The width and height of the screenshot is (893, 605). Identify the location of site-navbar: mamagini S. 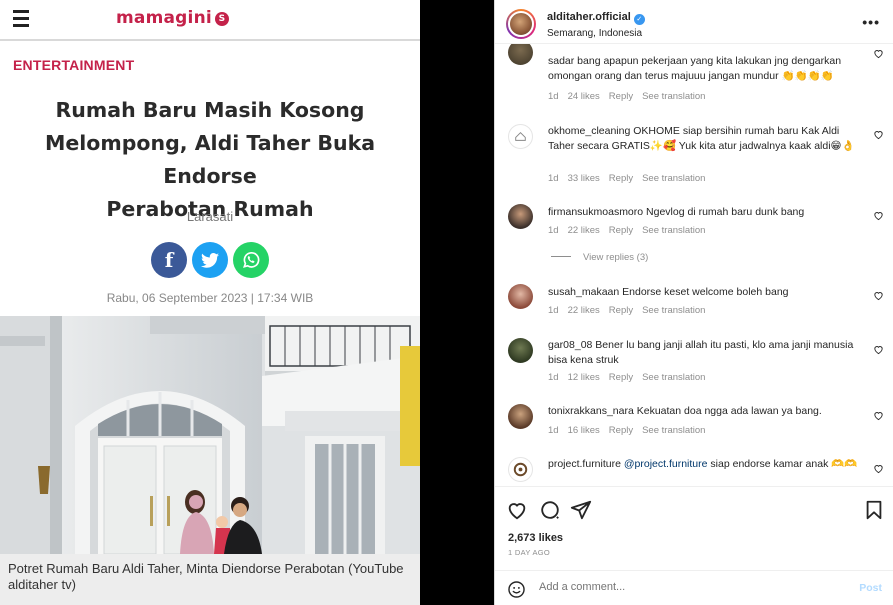
(210, 20).